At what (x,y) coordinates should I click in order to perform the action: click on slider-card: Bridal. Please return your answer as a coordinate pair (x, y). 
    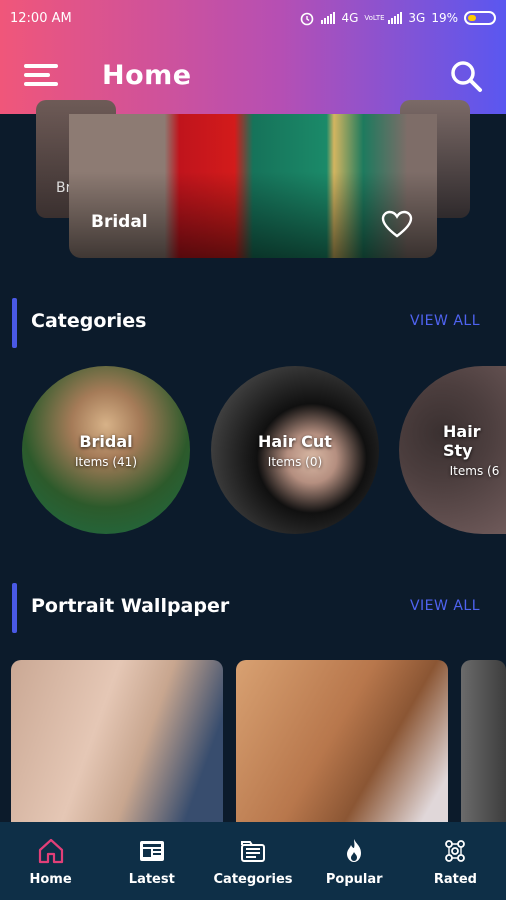
    Looking at the image, I should click on (253, 186).